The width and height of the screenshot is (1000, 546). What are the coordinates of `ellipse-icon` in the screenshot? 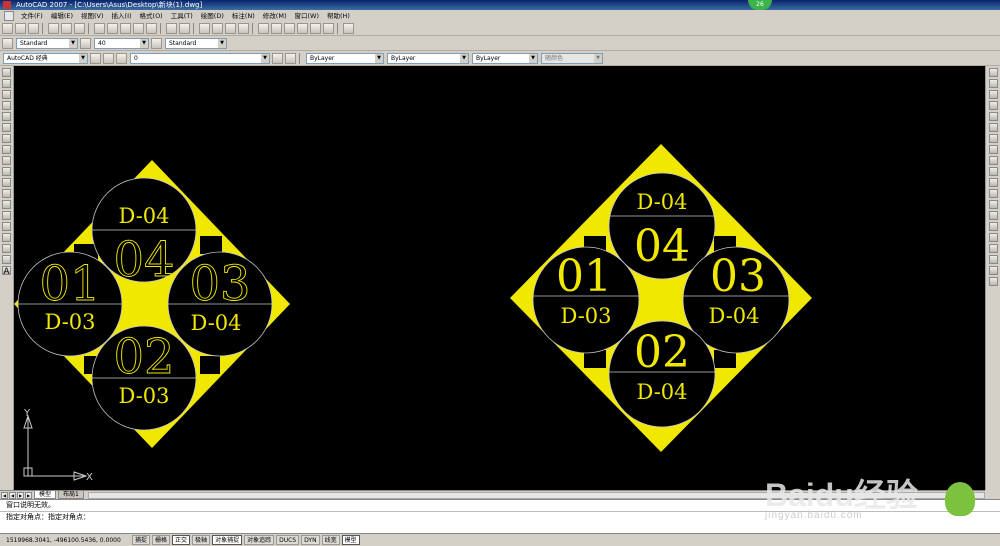 It's located at (6, 171).